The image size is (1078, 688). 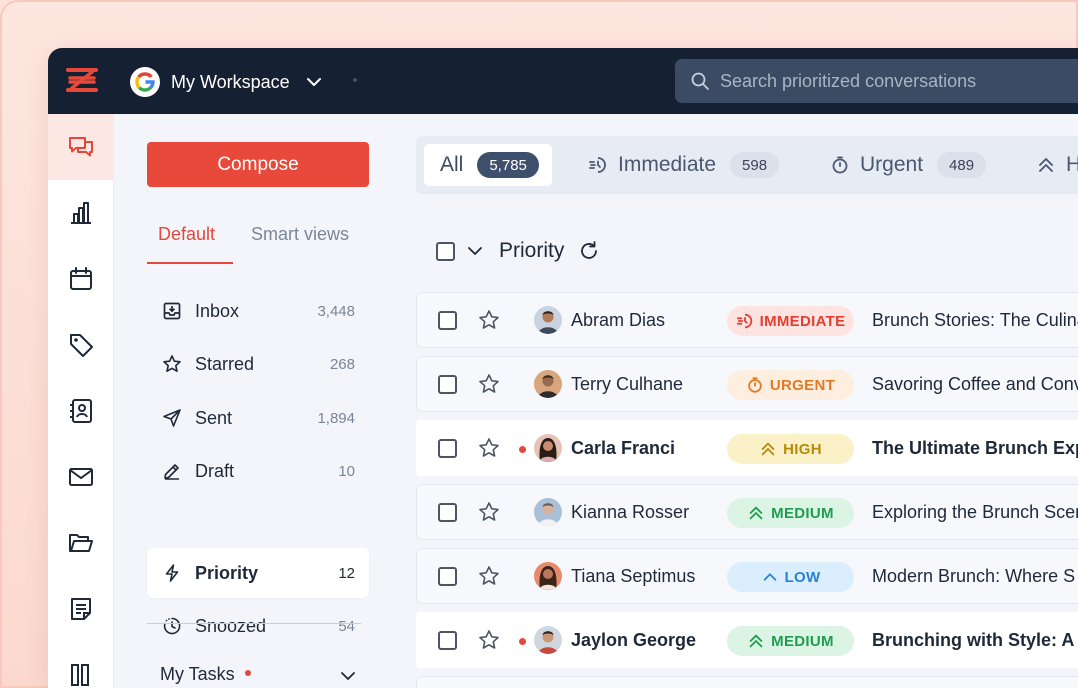 I want to click on folder-label: Inbox, so click(x=217, y=310).